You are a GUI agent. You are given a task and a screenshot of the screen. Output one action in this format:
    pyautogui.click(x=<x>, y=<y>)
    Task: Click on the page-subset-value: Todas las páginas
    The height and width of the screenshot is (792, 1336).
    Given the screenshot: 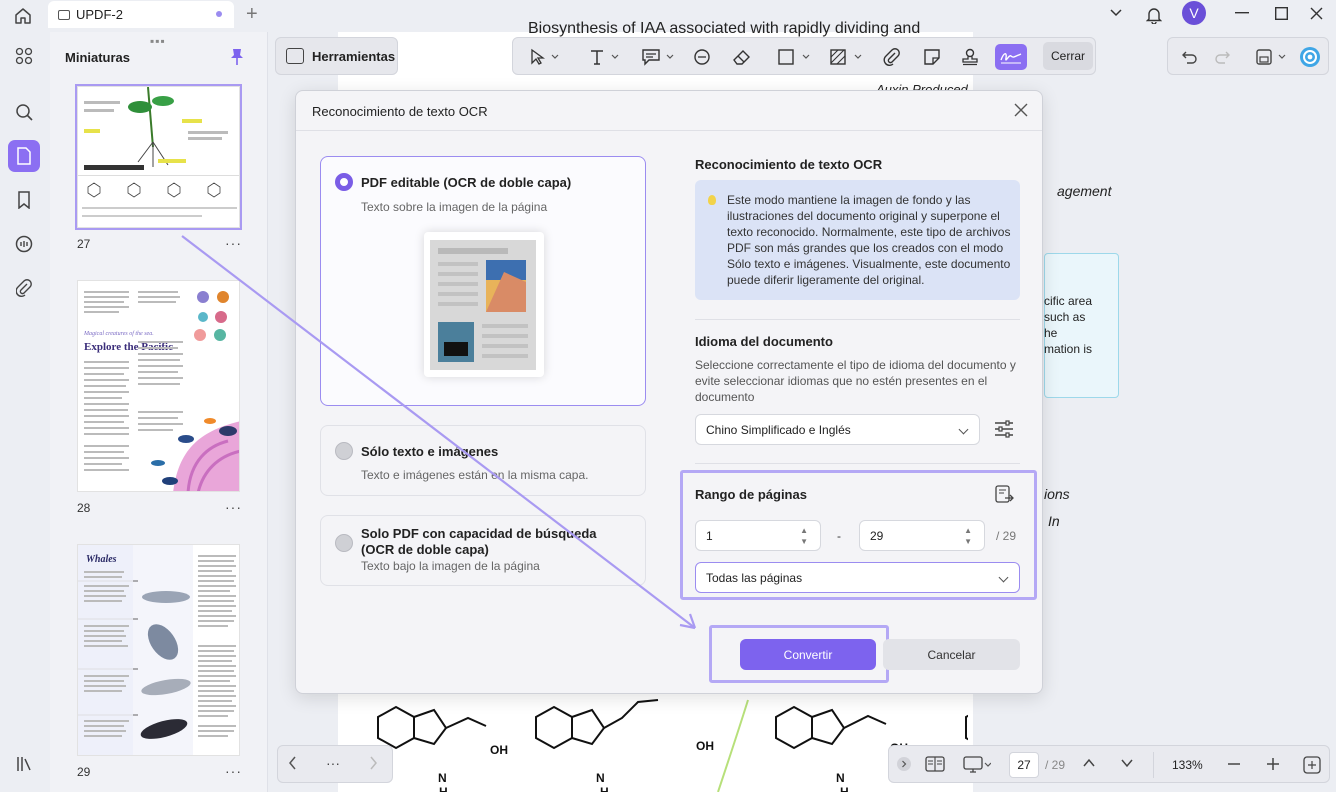 What is the action you would take?
    pyautogui.click(x=754, y=577)
    